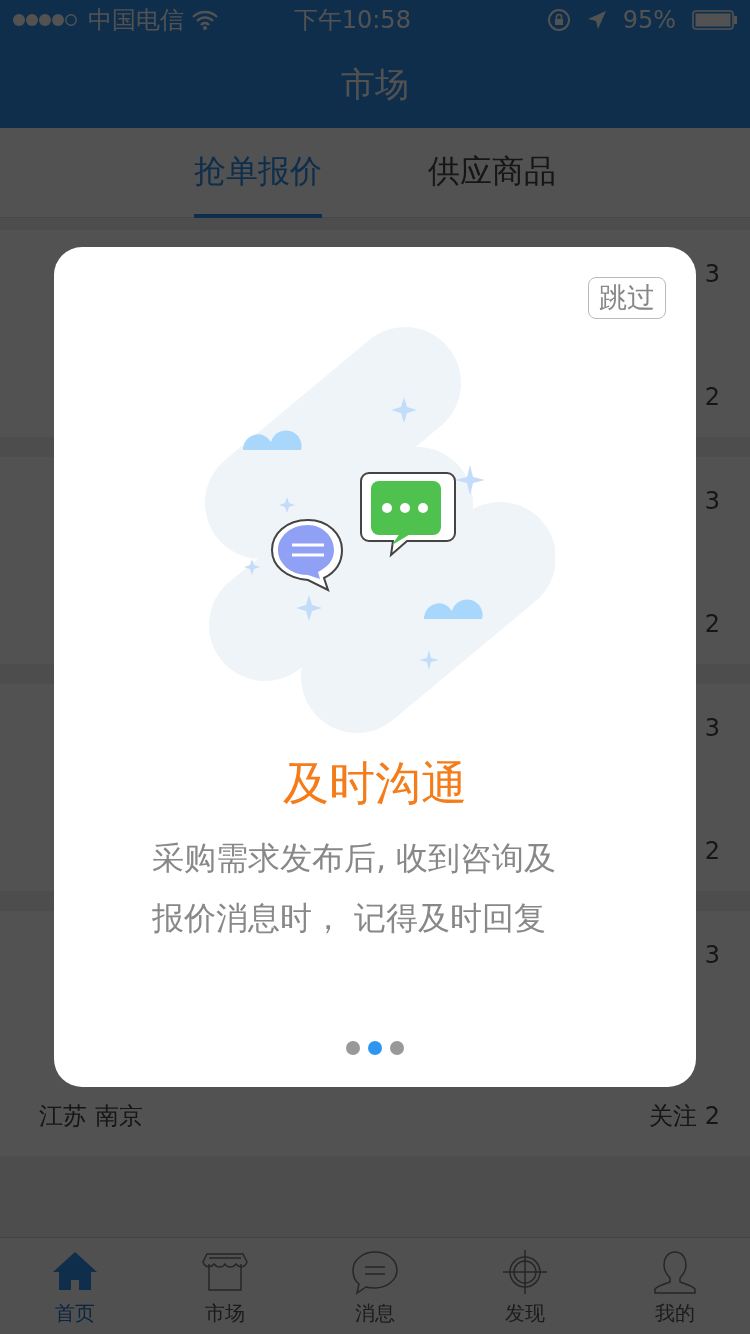 This screenshot has height=1334, width=750. What do you see at coordinates (136, 20) in the screenshot?
I see `carrier-name: 中国电信` at bounding box center [136, 20].